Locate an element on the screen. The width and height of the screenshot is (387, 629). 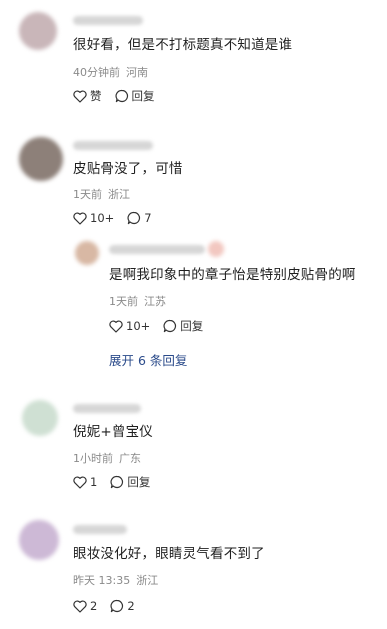
comment-location: 河南 is located at coordinates (137, 72).